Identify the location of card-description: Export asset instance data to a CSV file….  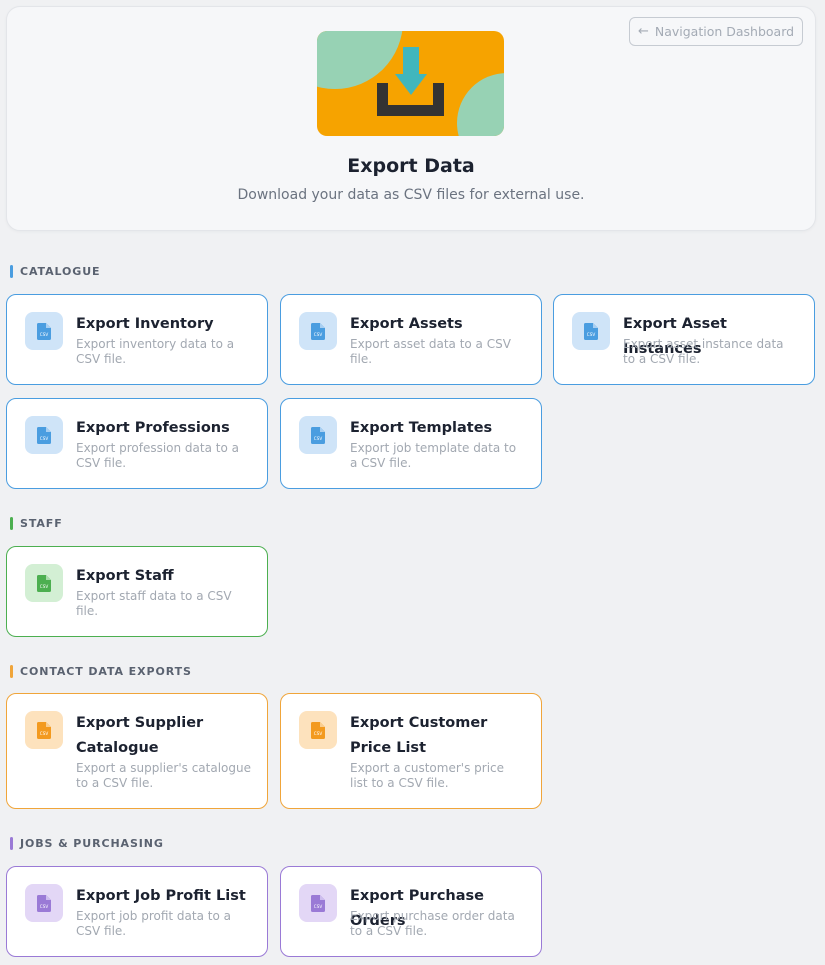
(703, 351).